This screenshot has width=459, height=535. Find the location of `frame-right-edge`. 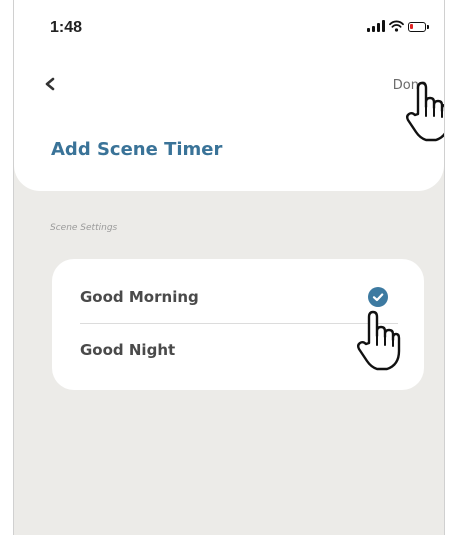

frame-right-edge is located at coordinates (444, 267).